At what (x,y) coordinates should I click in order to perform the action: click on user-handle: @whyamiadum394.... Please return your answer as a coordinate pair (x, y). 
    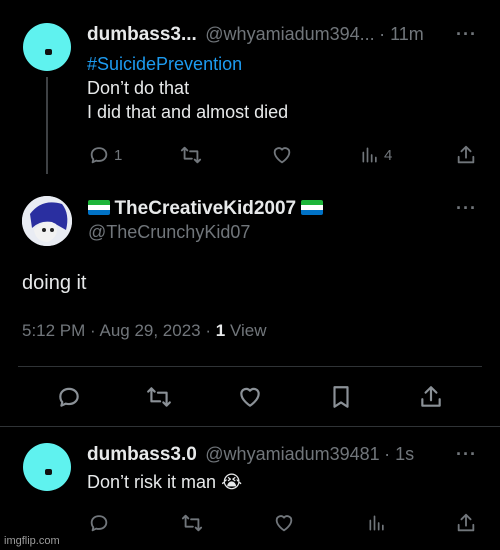
    Looking at the image, I should click on (289, 34).